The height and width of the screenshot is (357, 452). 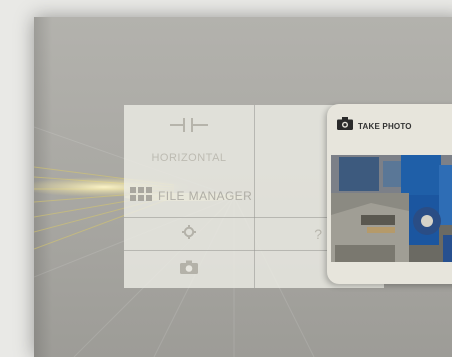 I want to click on gear-icon, so click(x=189, y=234).